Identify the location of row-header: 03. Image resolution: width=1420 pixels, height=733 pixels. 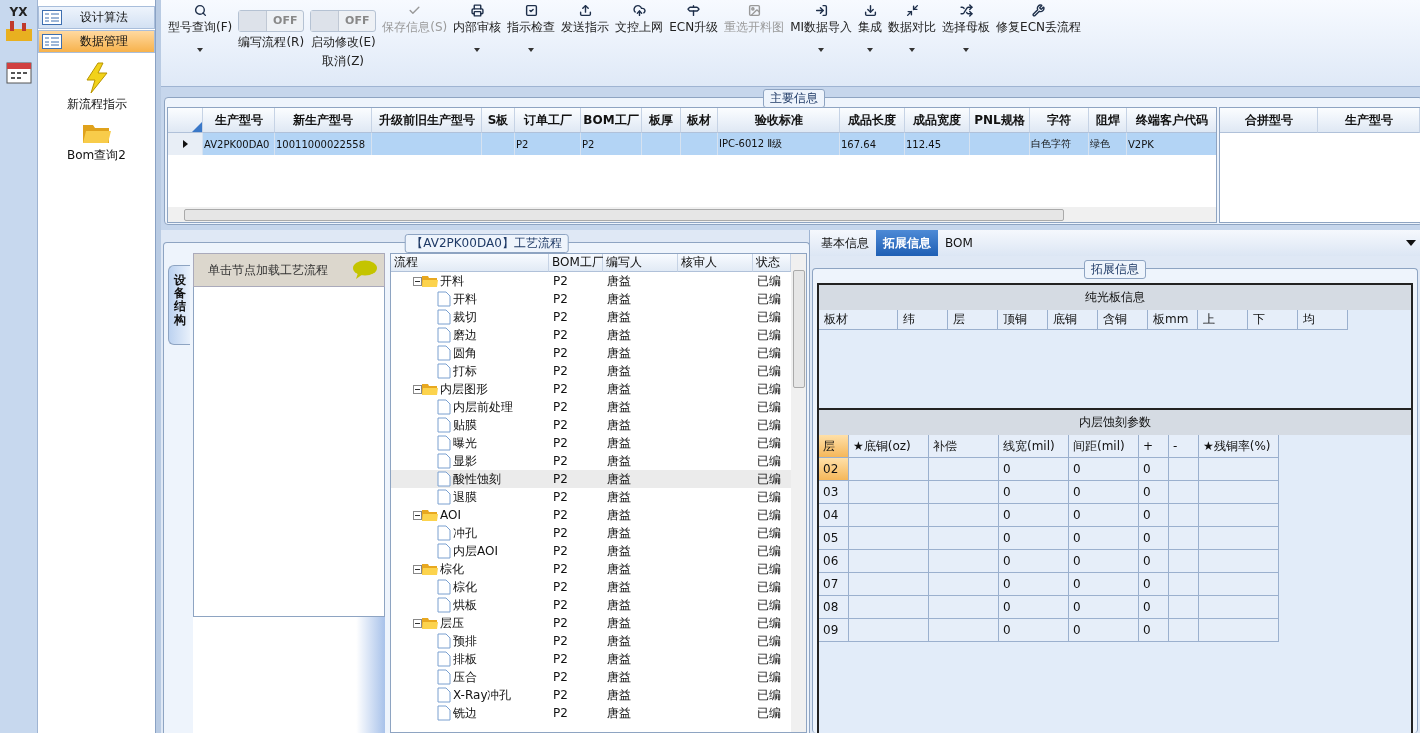
(834, 492).